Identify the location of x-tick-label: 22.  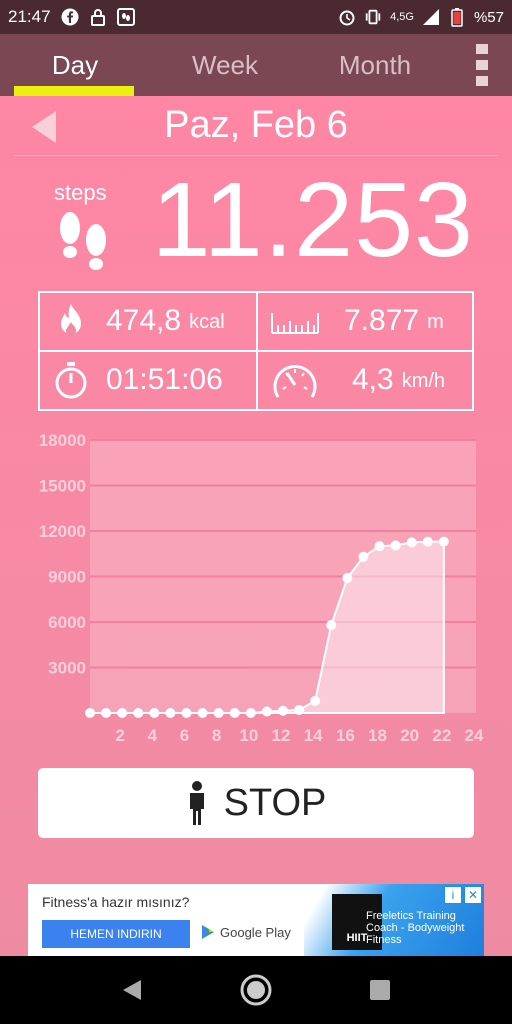
(441, 735).